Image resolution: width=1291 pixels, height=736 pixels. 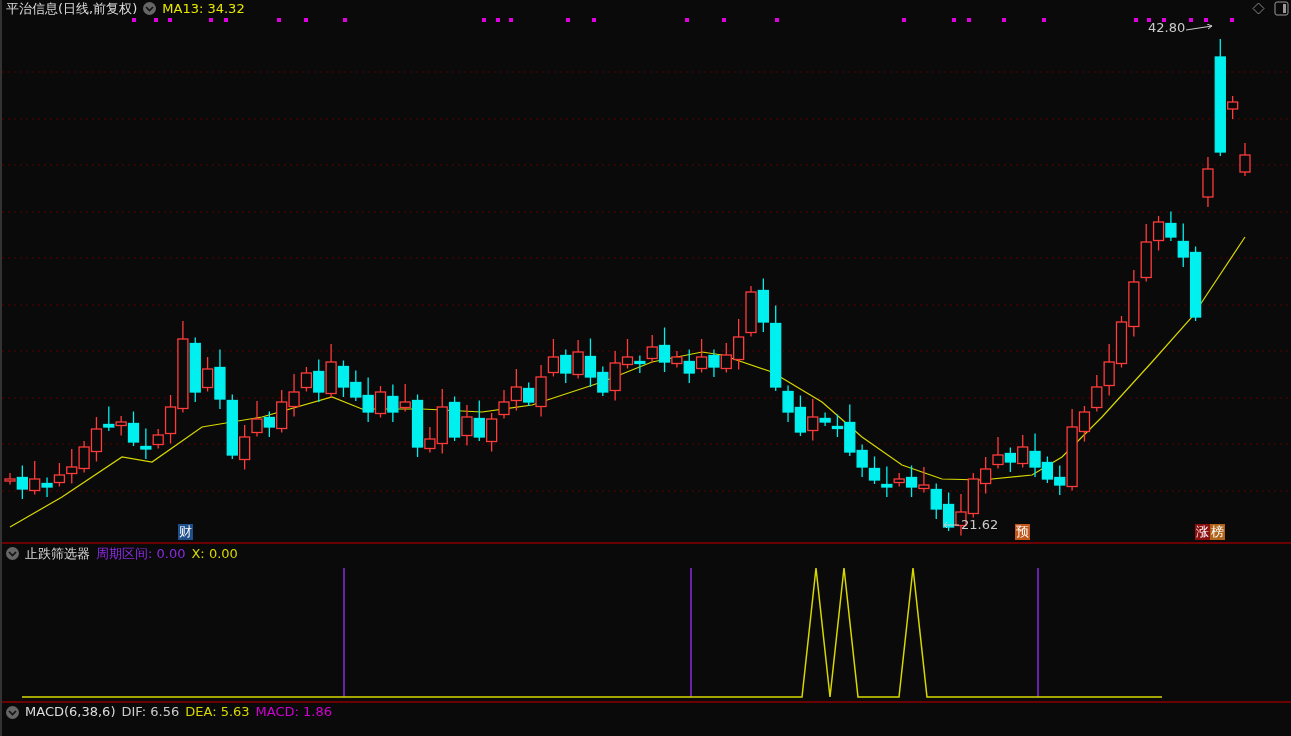 I want to click on macd-reading: MACD: 1.86, so click(x=294, y=712).